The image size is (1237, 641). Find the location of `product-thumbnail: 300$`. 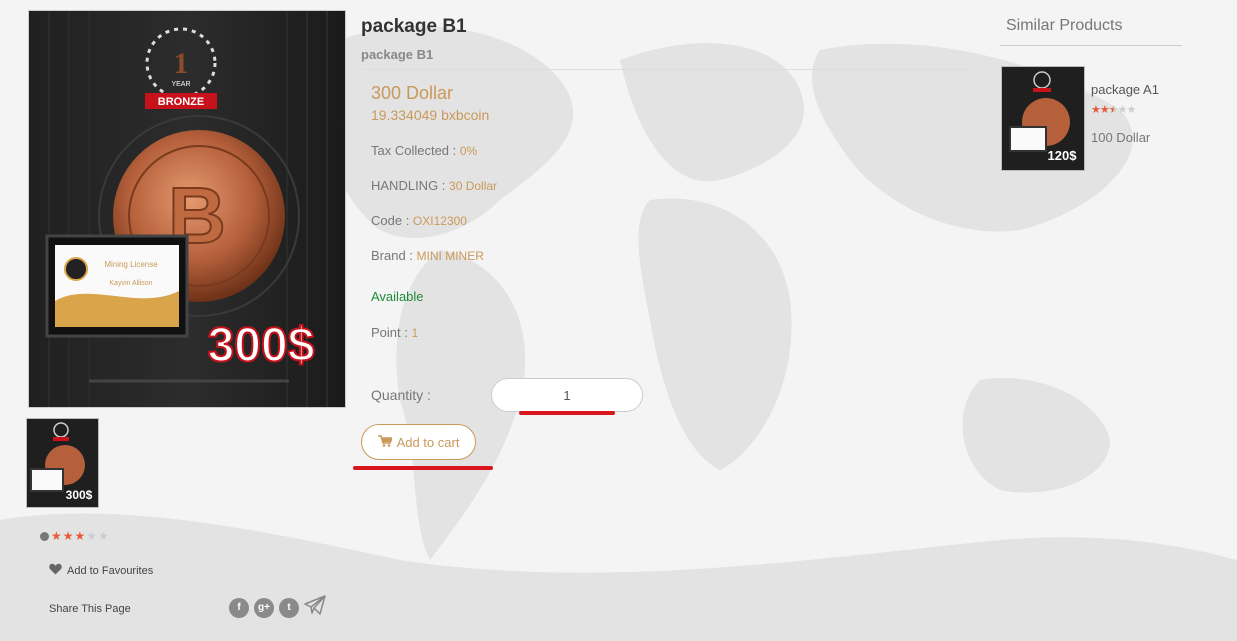

product-thumbnail: 300$ is located at coordinates (62, 463).